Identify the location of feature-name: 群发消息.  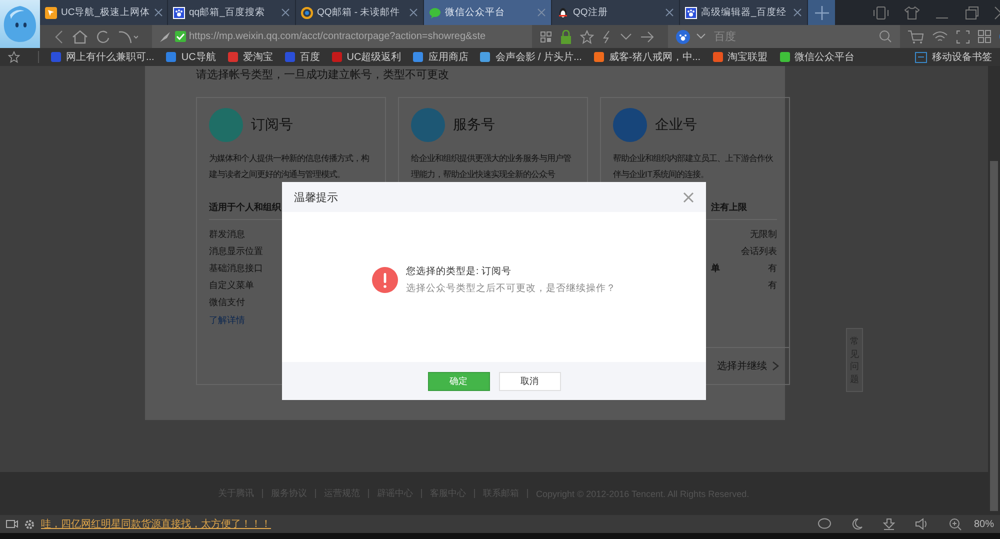
(227, 234).